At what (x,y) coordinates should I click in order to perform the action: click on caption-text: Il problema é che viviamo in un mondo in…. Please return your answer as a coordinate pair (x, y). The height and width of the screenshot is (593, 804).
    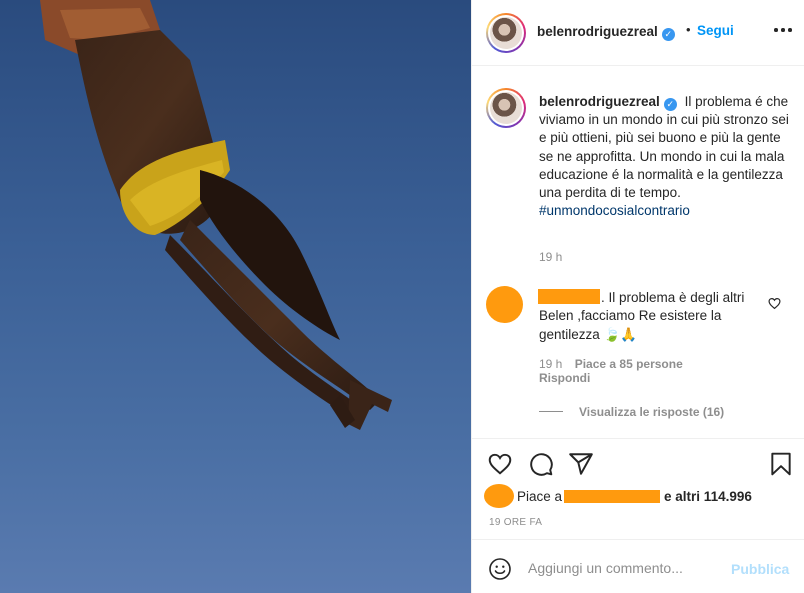
    Looking at the image, I should click on (664, 147).